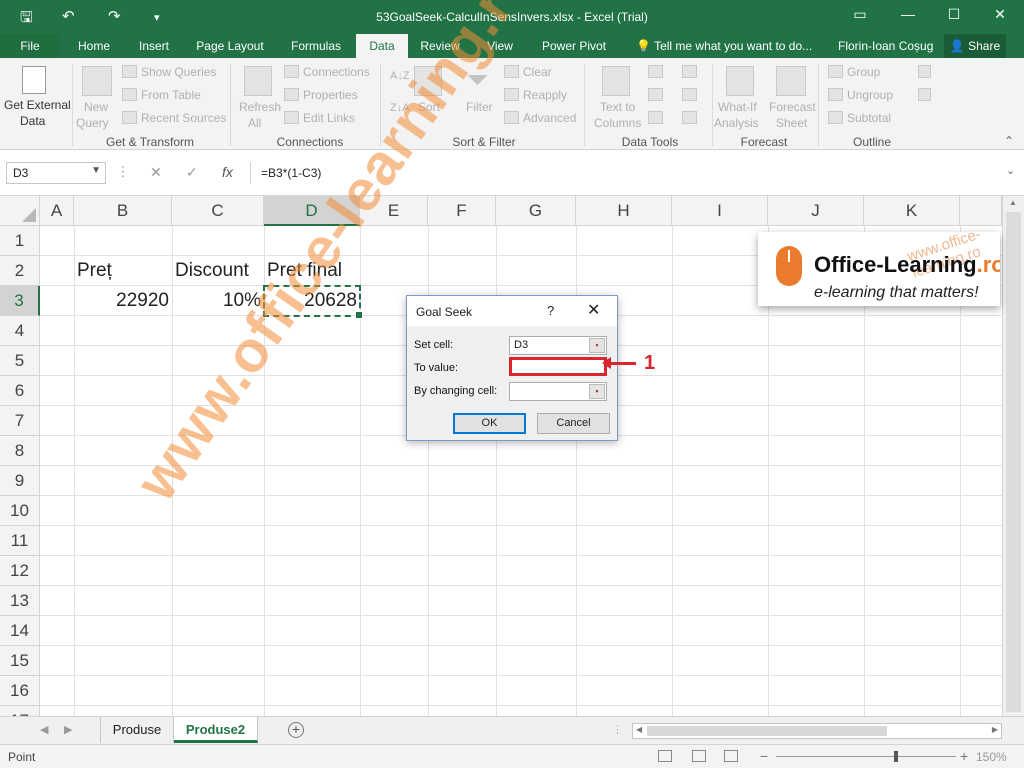 The width and height of the screenshot is (1024, 768). Describe the element at coordinates (212, 271) in the screenshot. I see `cell-c2: Discount` at that location.